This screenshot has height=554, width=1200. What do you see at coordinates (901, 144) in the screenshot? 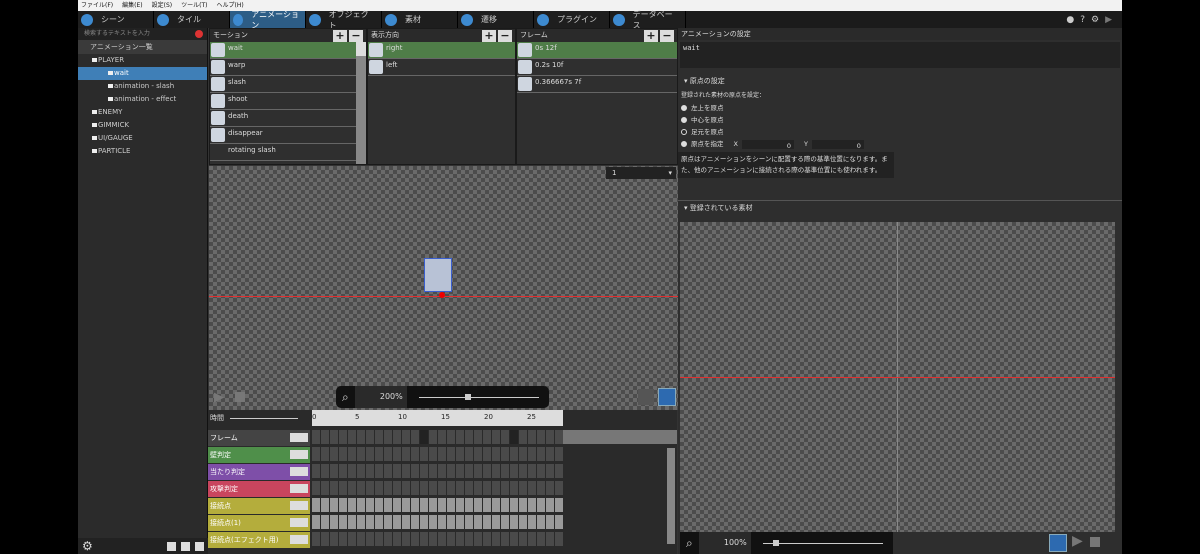
I see `origin-option: 原点を指定 X 0 Y 0` at bounding box center [901, 144].